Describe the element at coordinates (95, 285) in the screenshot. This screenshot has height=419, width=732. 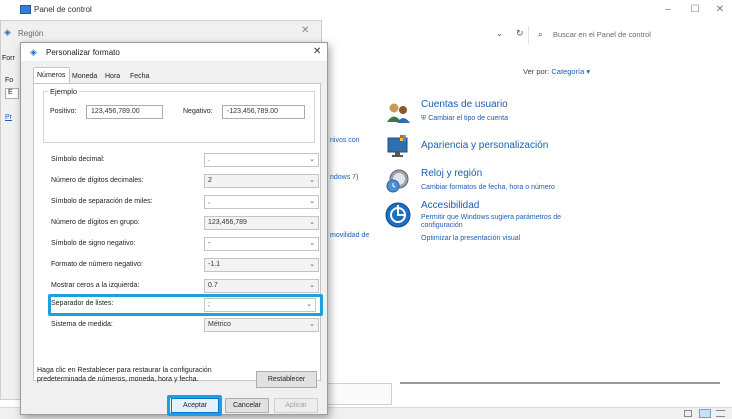
I see `leading-zeros-label: Mostrar ceros a la izquierda:` at that location.